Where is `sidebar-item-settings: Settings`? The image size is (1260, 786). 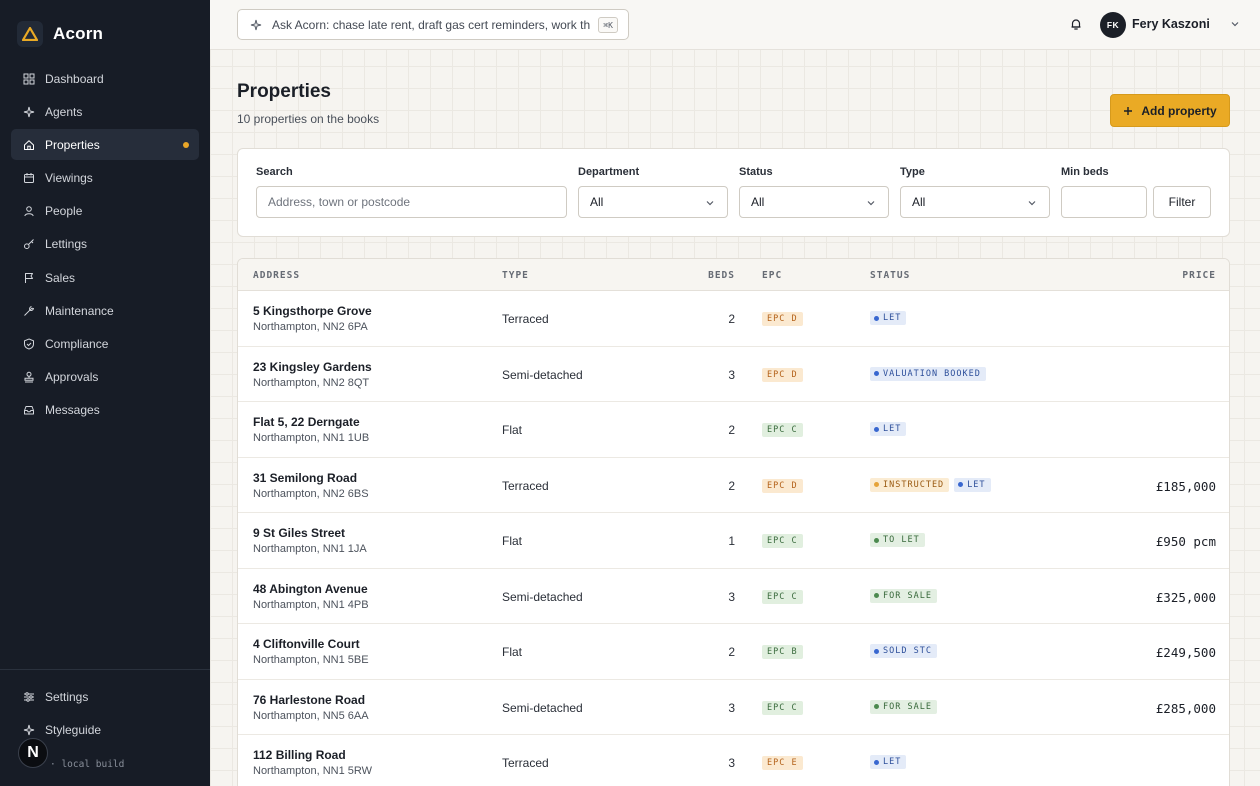
sidebar-item-settings: Settings is located at coordinates (105, 696).